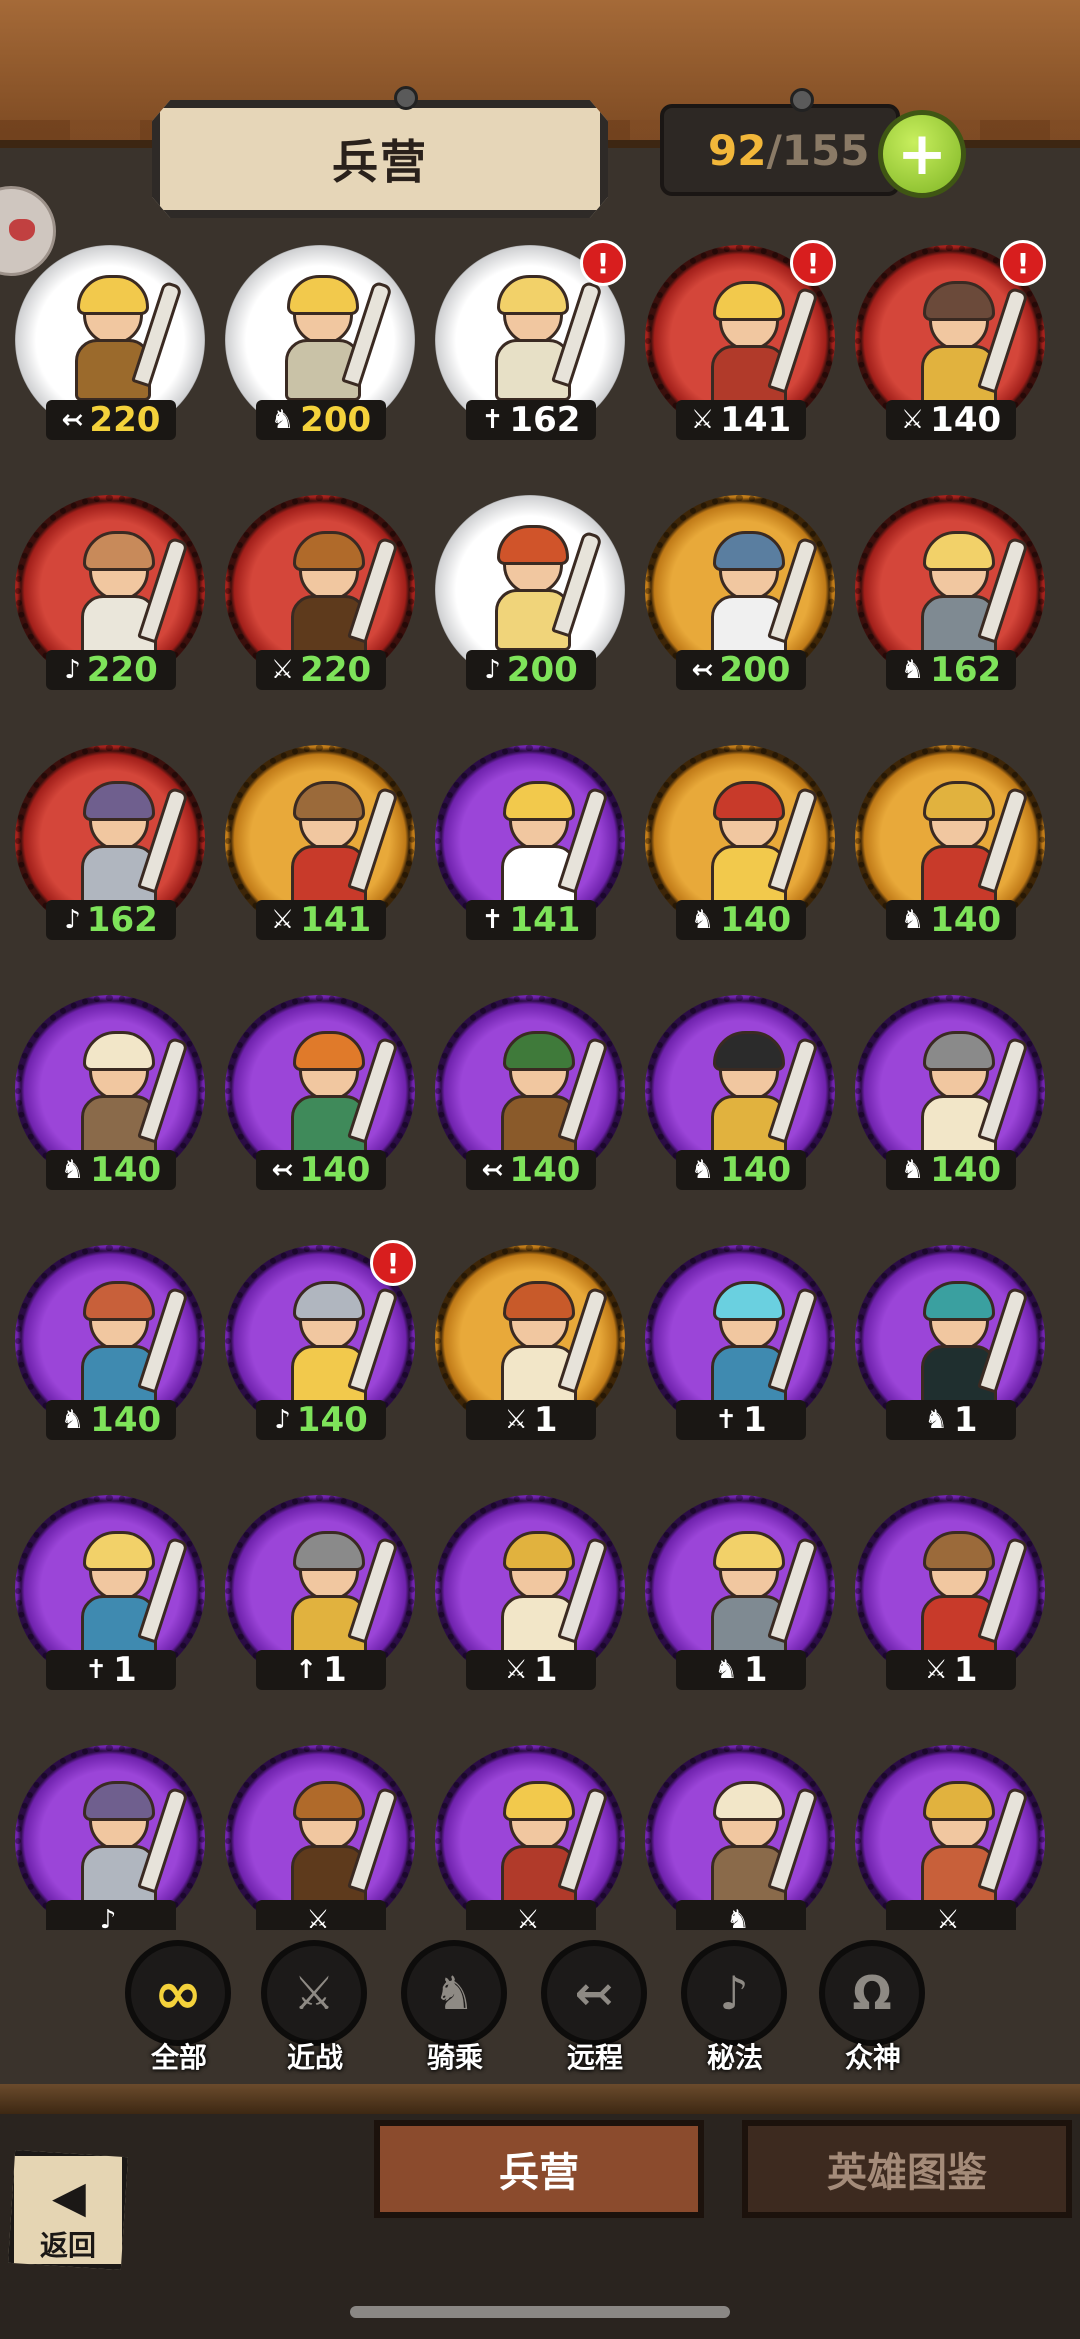 This screenshot has height=2339, width=1080. I want to click on unit-card: ♪ 140!, so click(320, 1340).